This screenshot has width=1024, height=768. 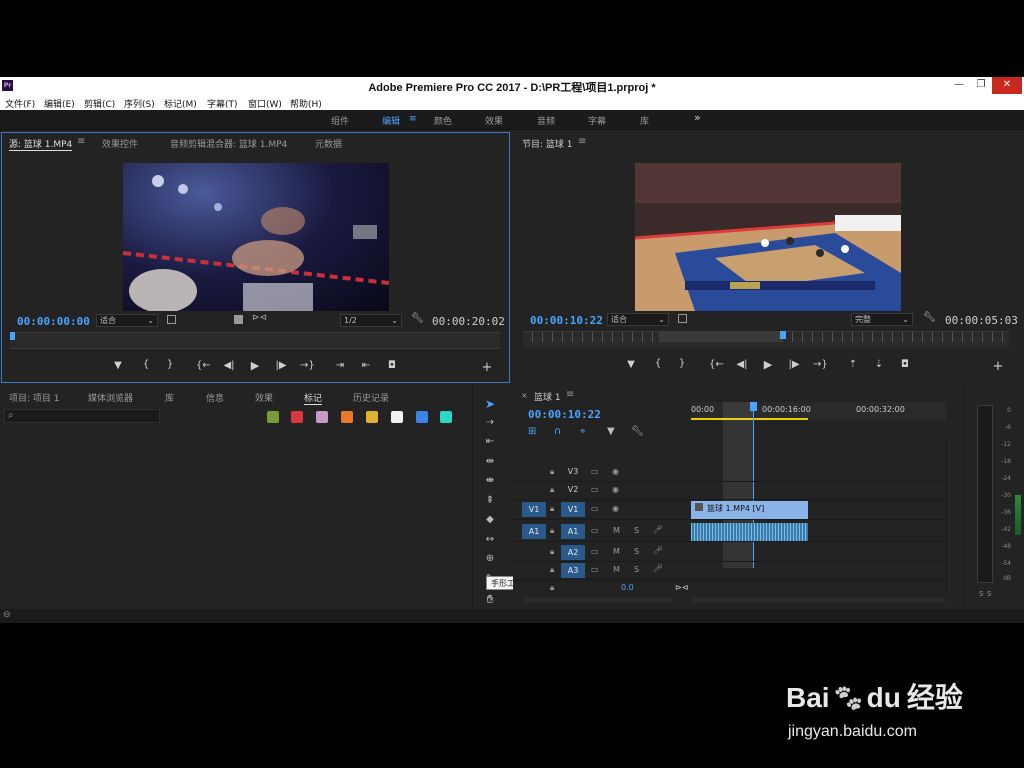 I want to click on overwrite-button: ⇤, so click(x=366, y=365).